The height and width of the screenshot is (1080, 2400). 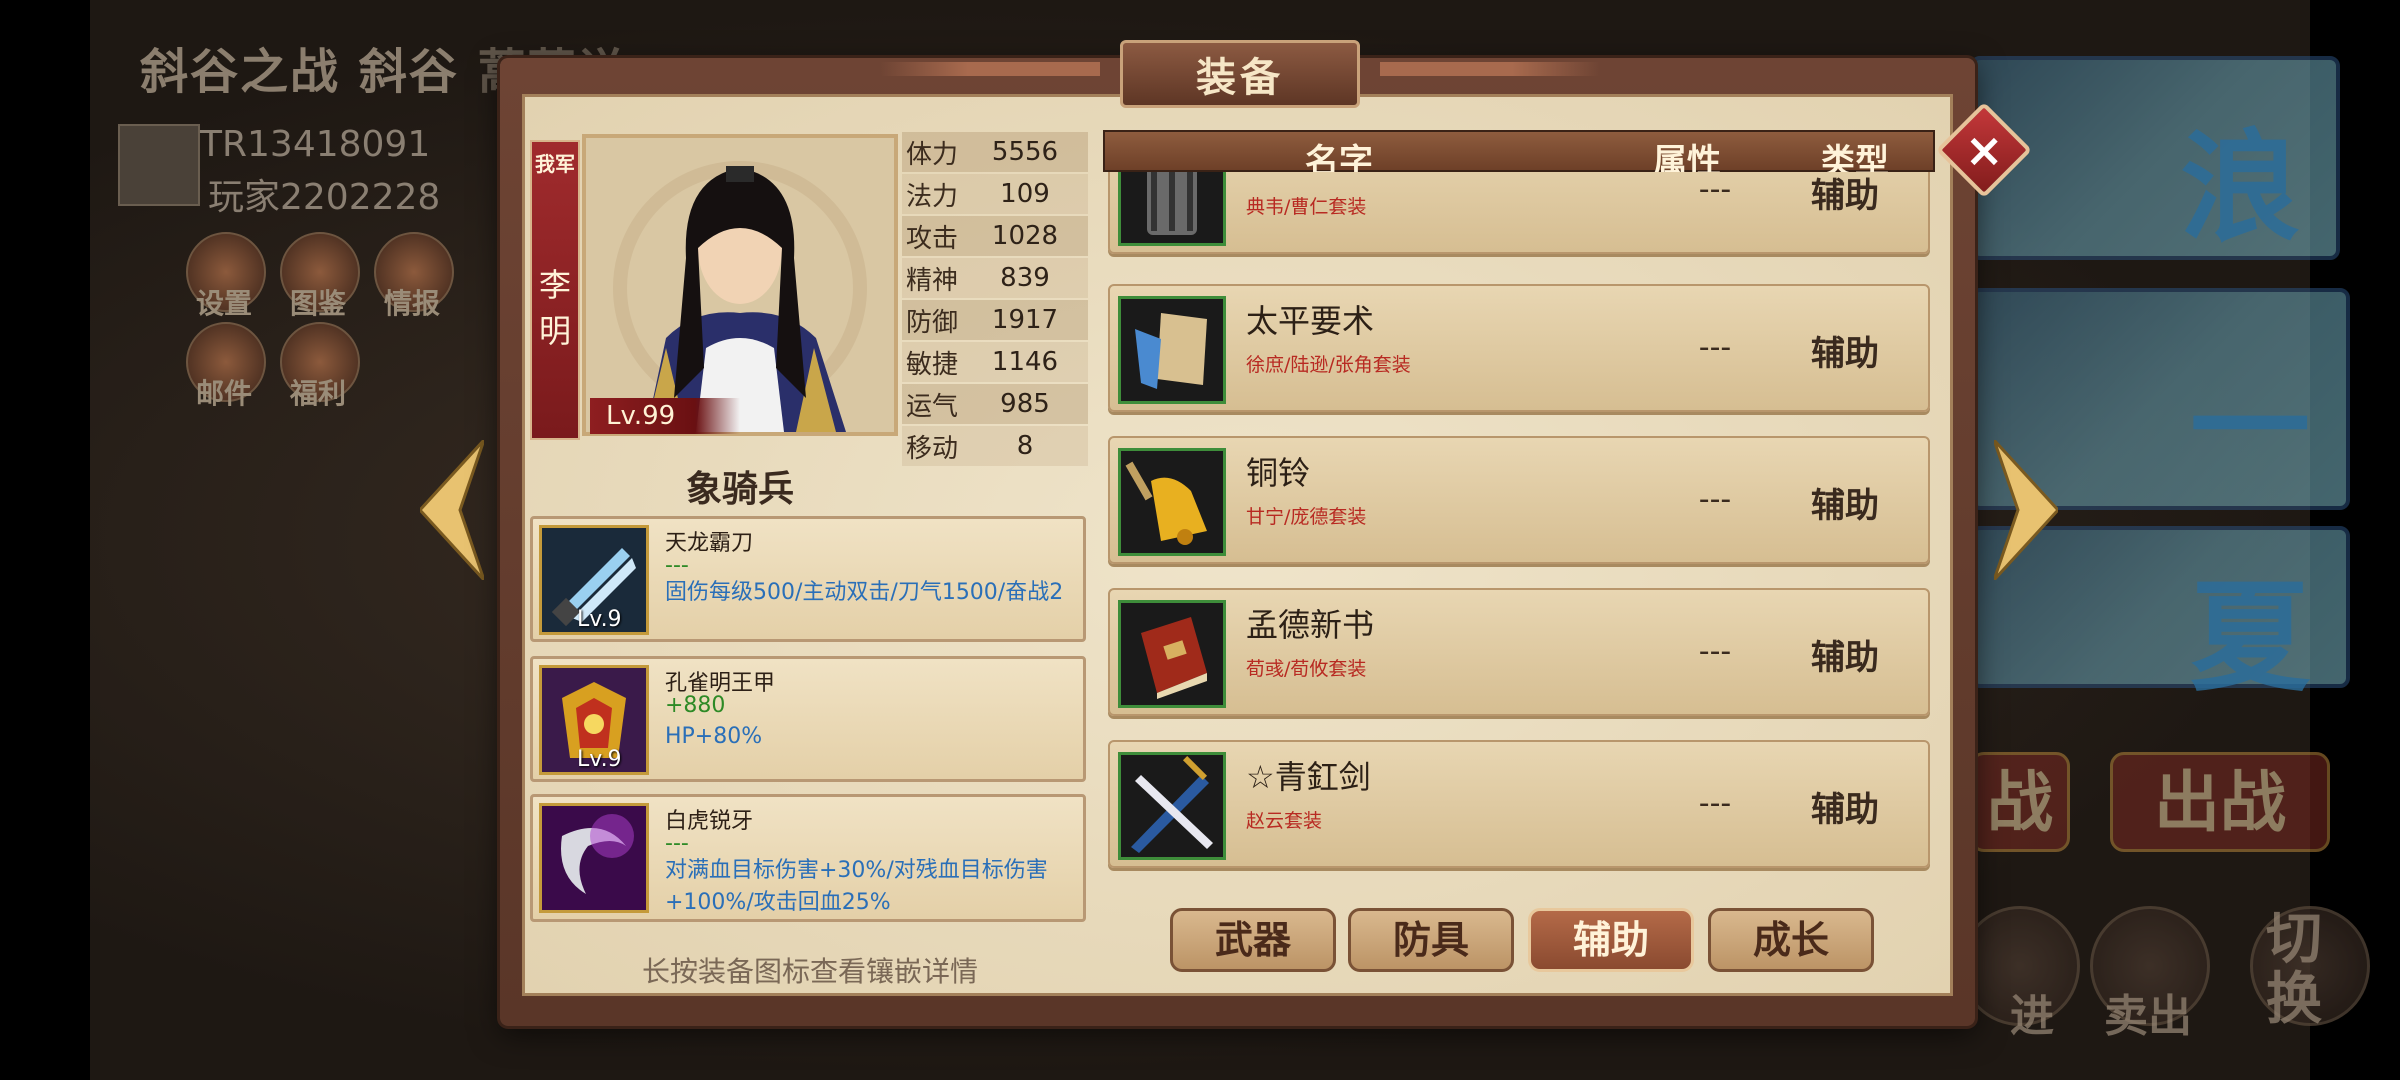 I want to click on bell-icon-art, so click(x=1172, y=502).